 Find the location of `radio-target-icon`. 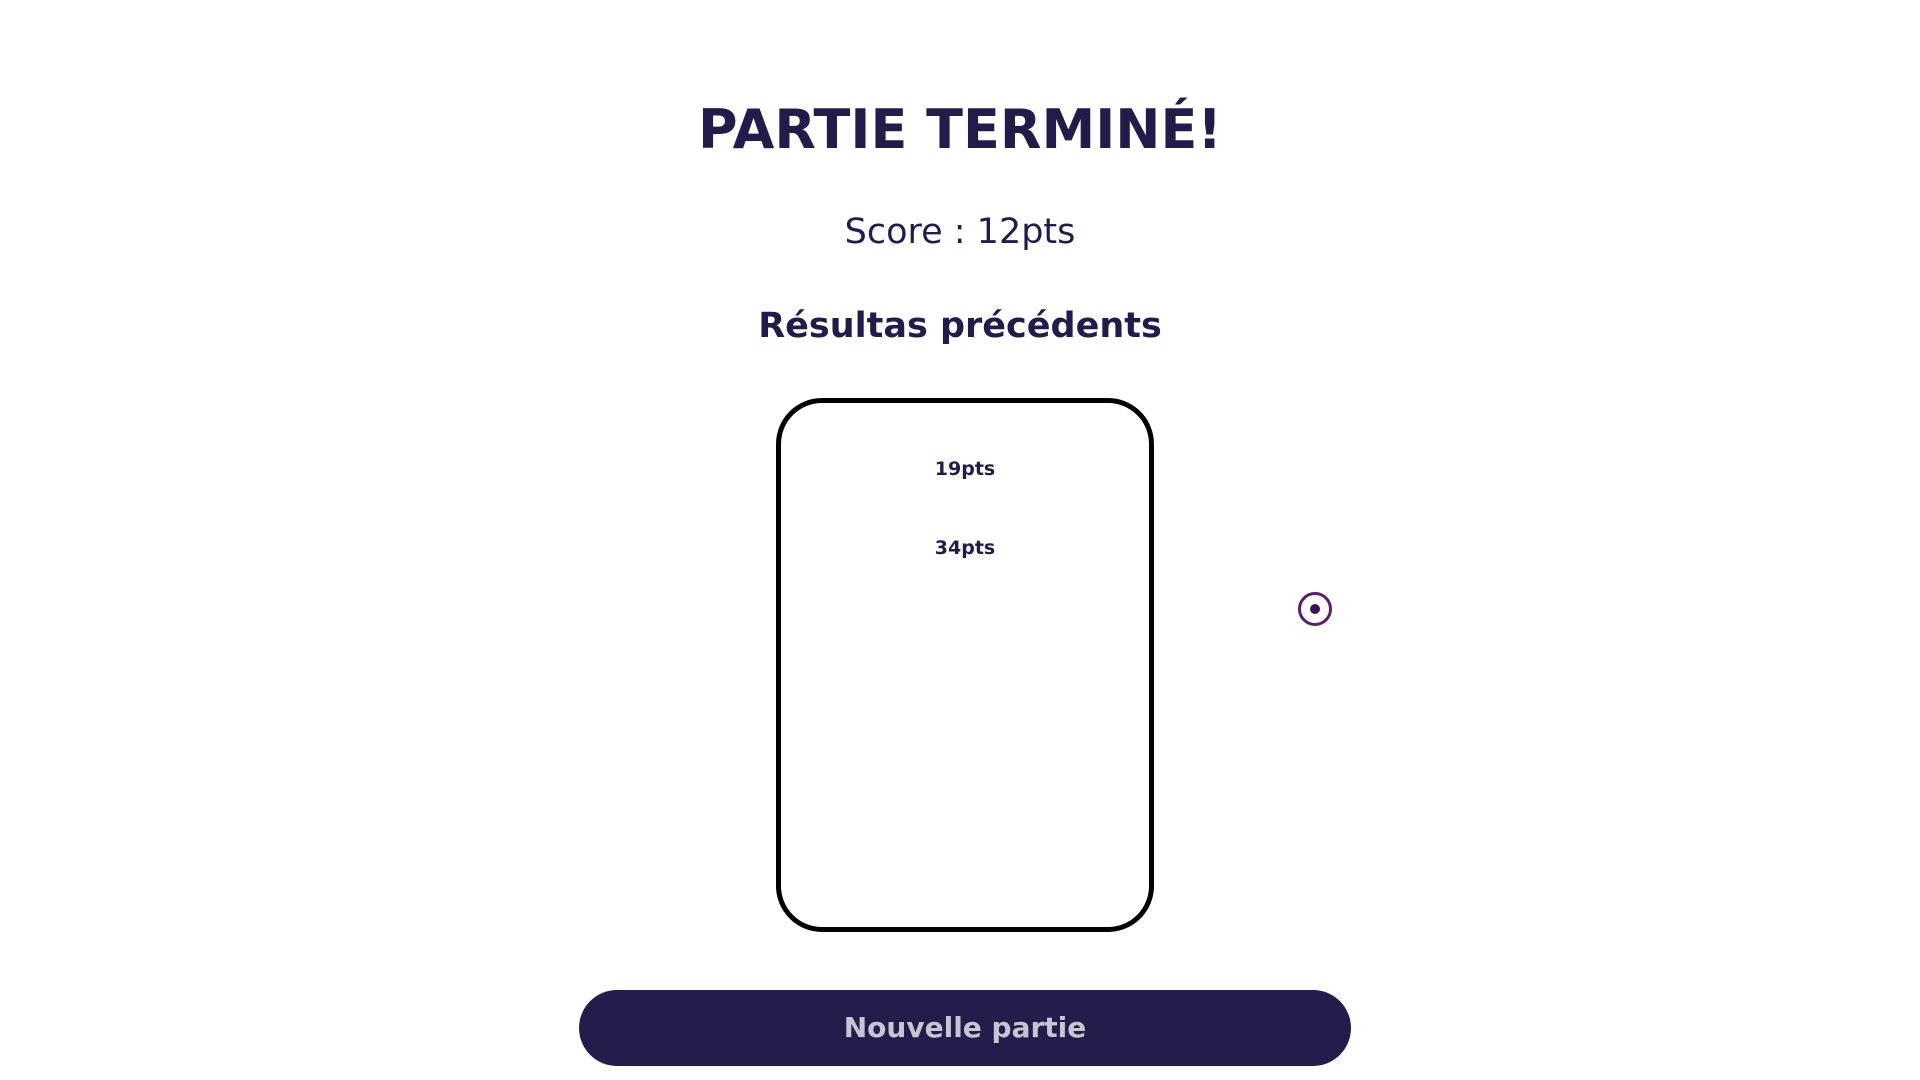

radio-target-icon is located at coordinates (1315, 609).